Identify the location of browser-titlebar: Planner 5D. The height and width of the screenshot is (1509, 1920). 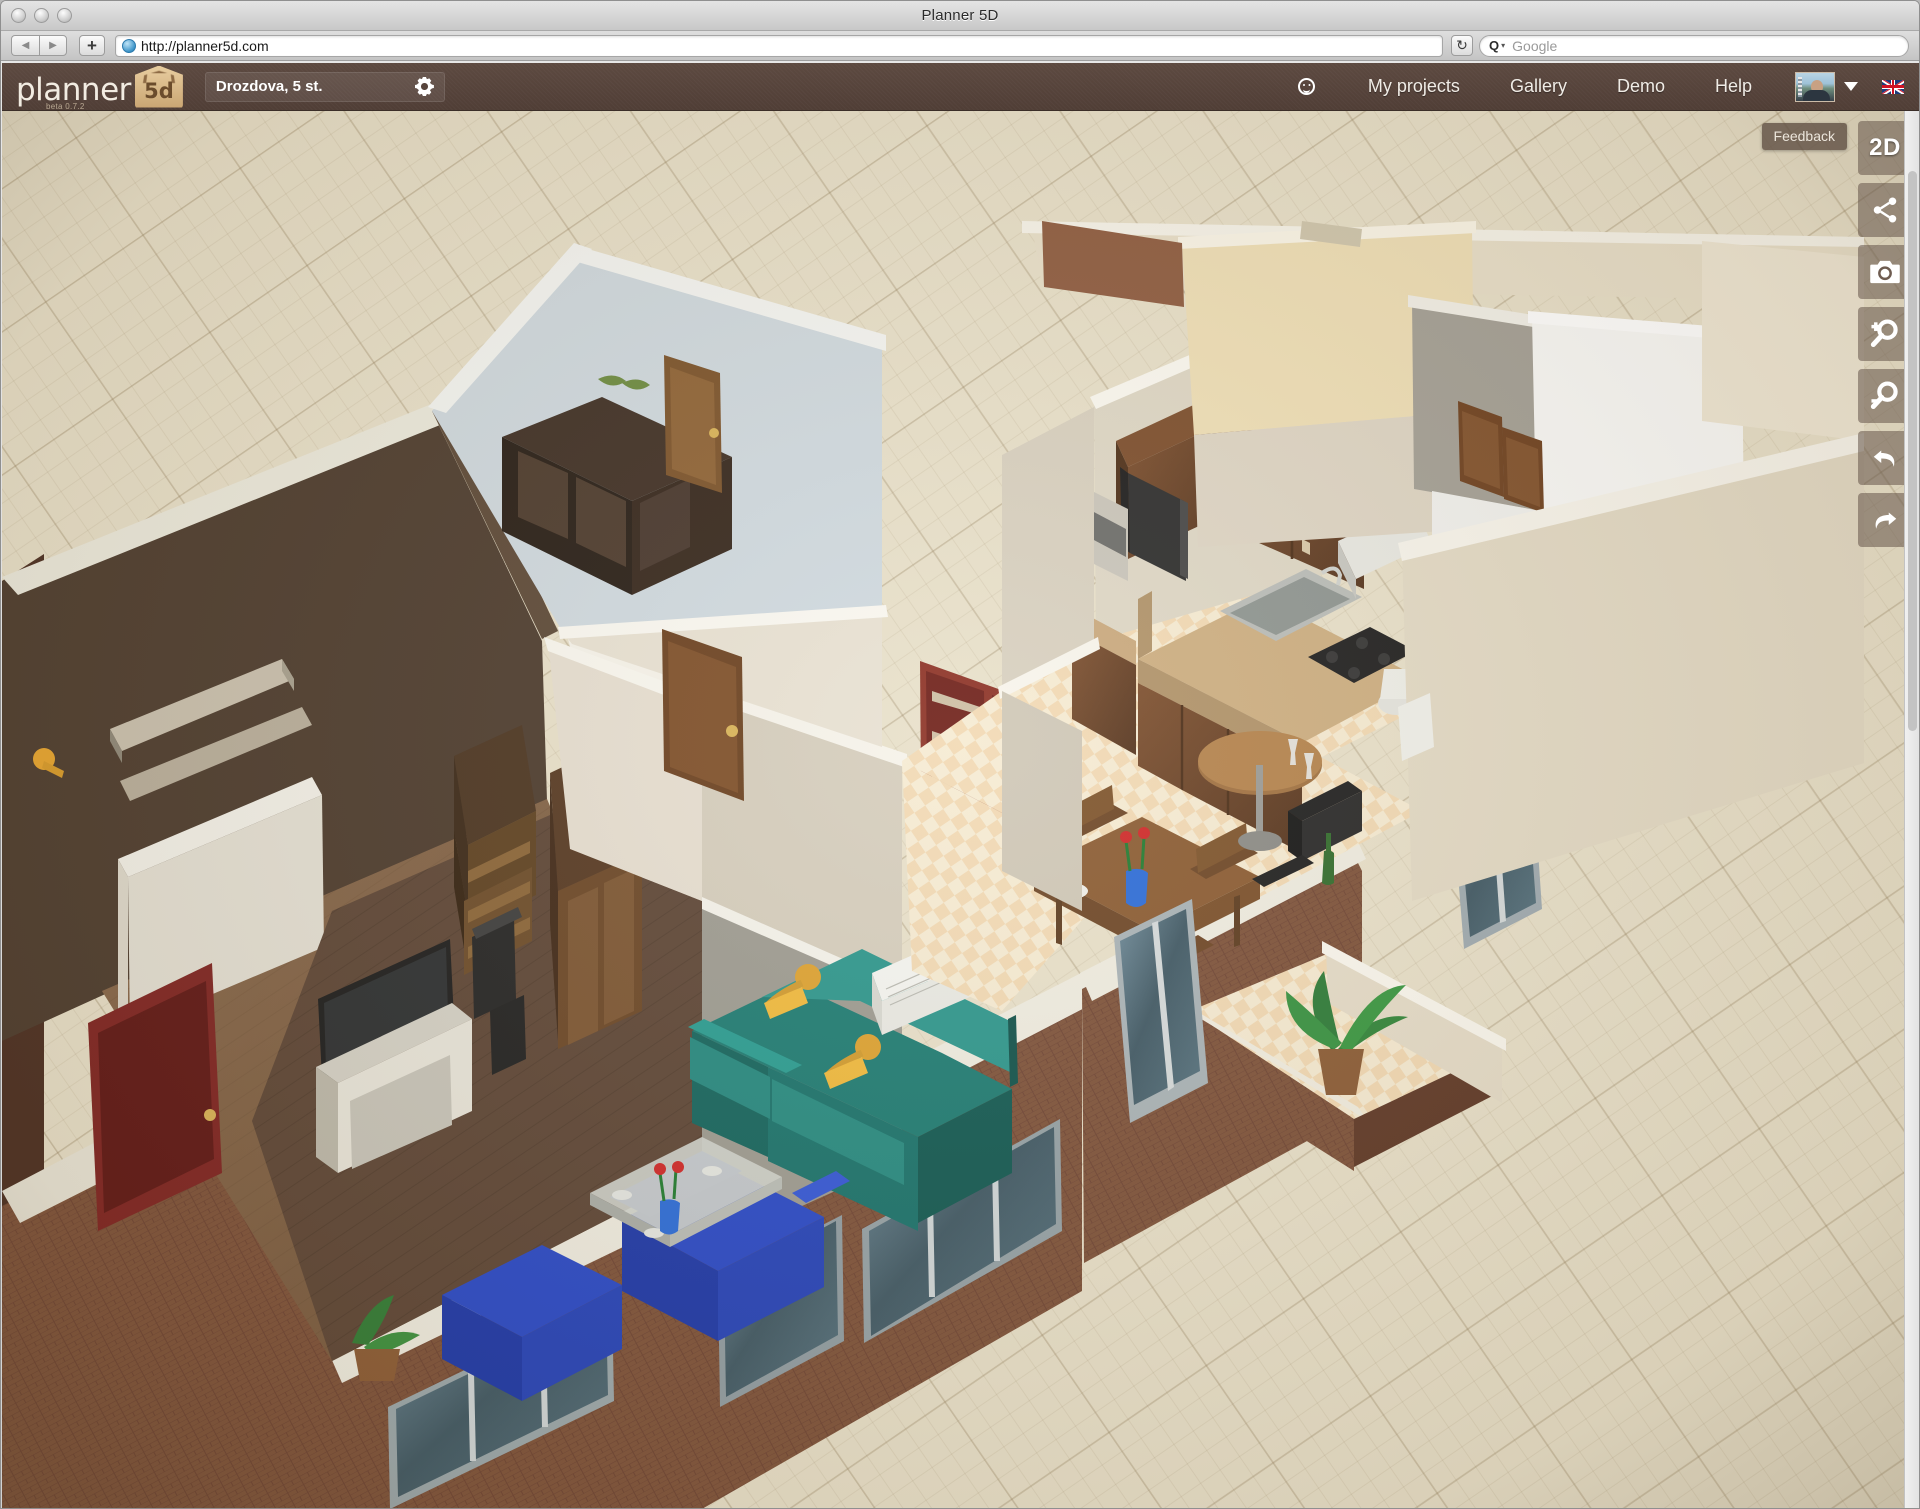
(960, 16).